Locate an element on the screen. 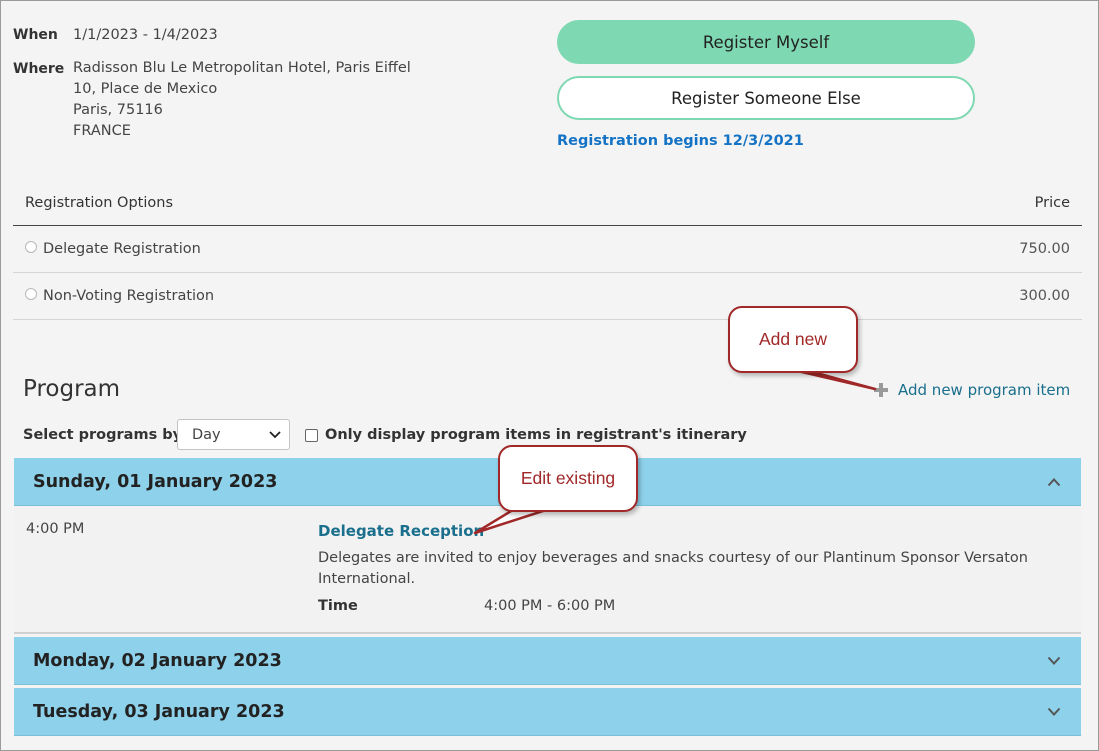 The width and height of the screenshot is (1099, 751). callout-pointer-edit-existing is located at coordinates (512, 519).